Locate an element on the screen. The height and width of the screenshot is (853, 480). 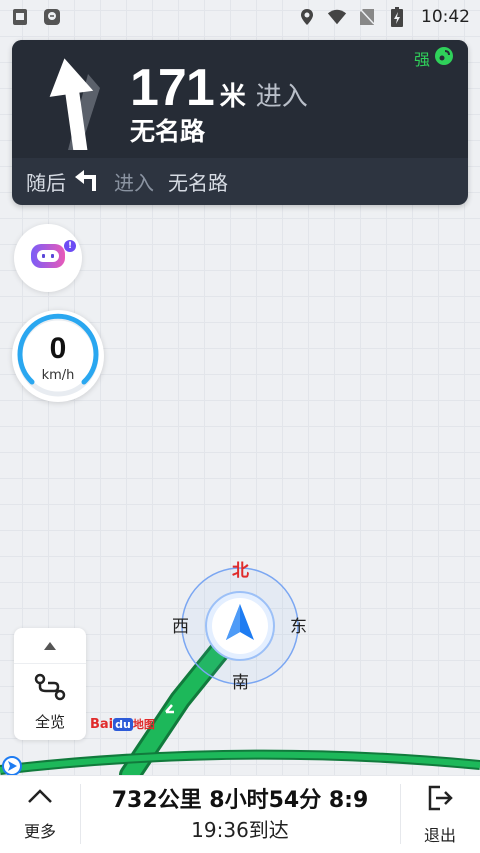
straight-arrow-icon is located at coordinates (76, 104).